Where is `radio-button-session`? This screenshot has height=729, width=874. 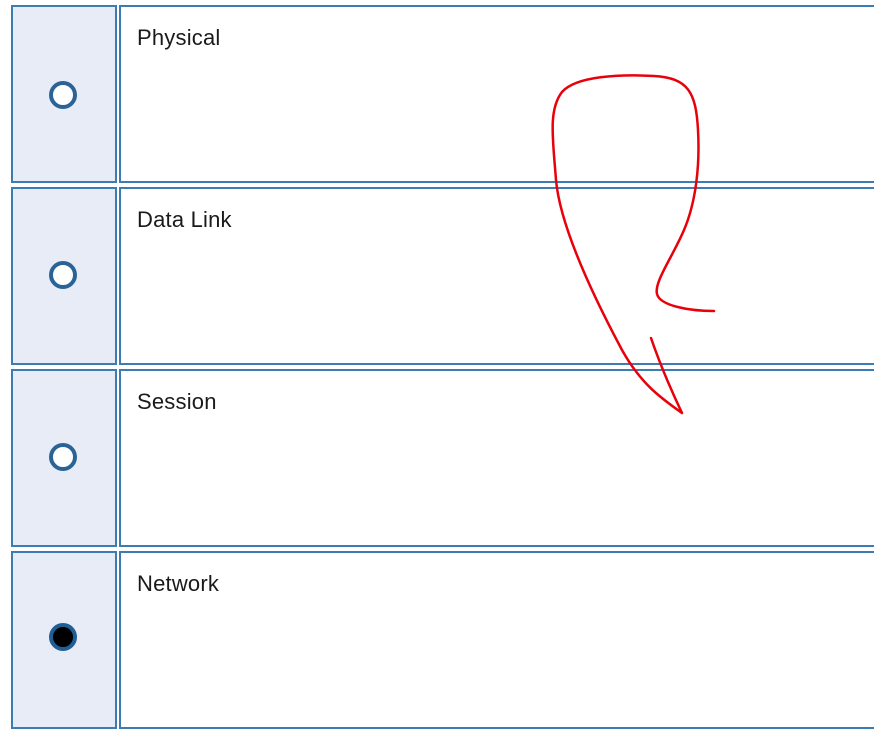 radio-button-session is located at coordinates (63, 457).